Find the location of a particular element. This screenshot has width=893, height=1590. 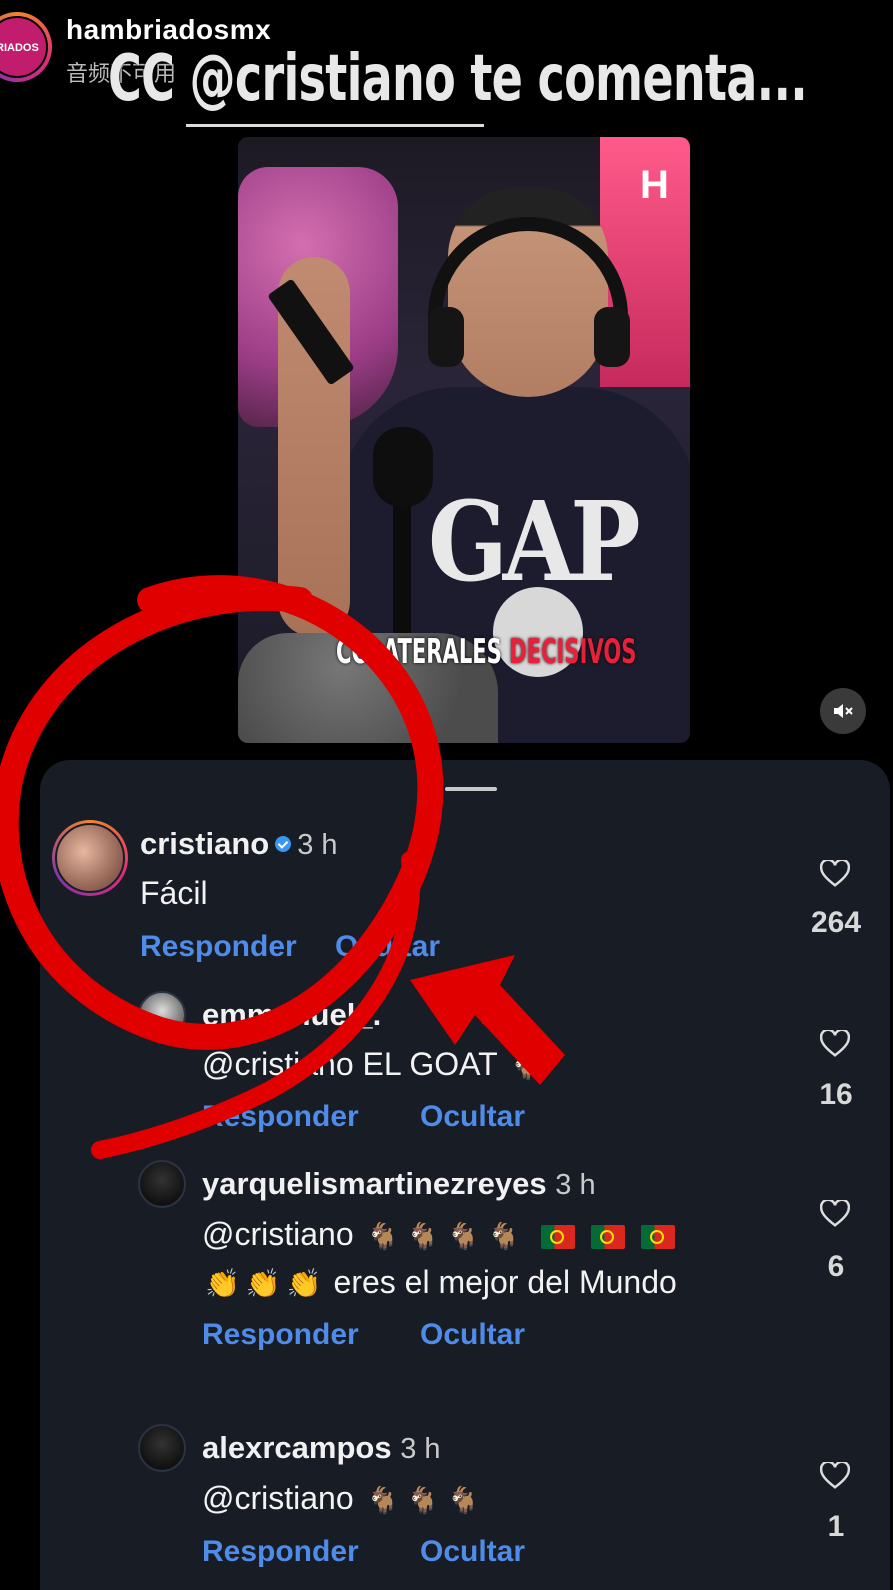

verified-badge-icon is located at coordinates (283, 843).